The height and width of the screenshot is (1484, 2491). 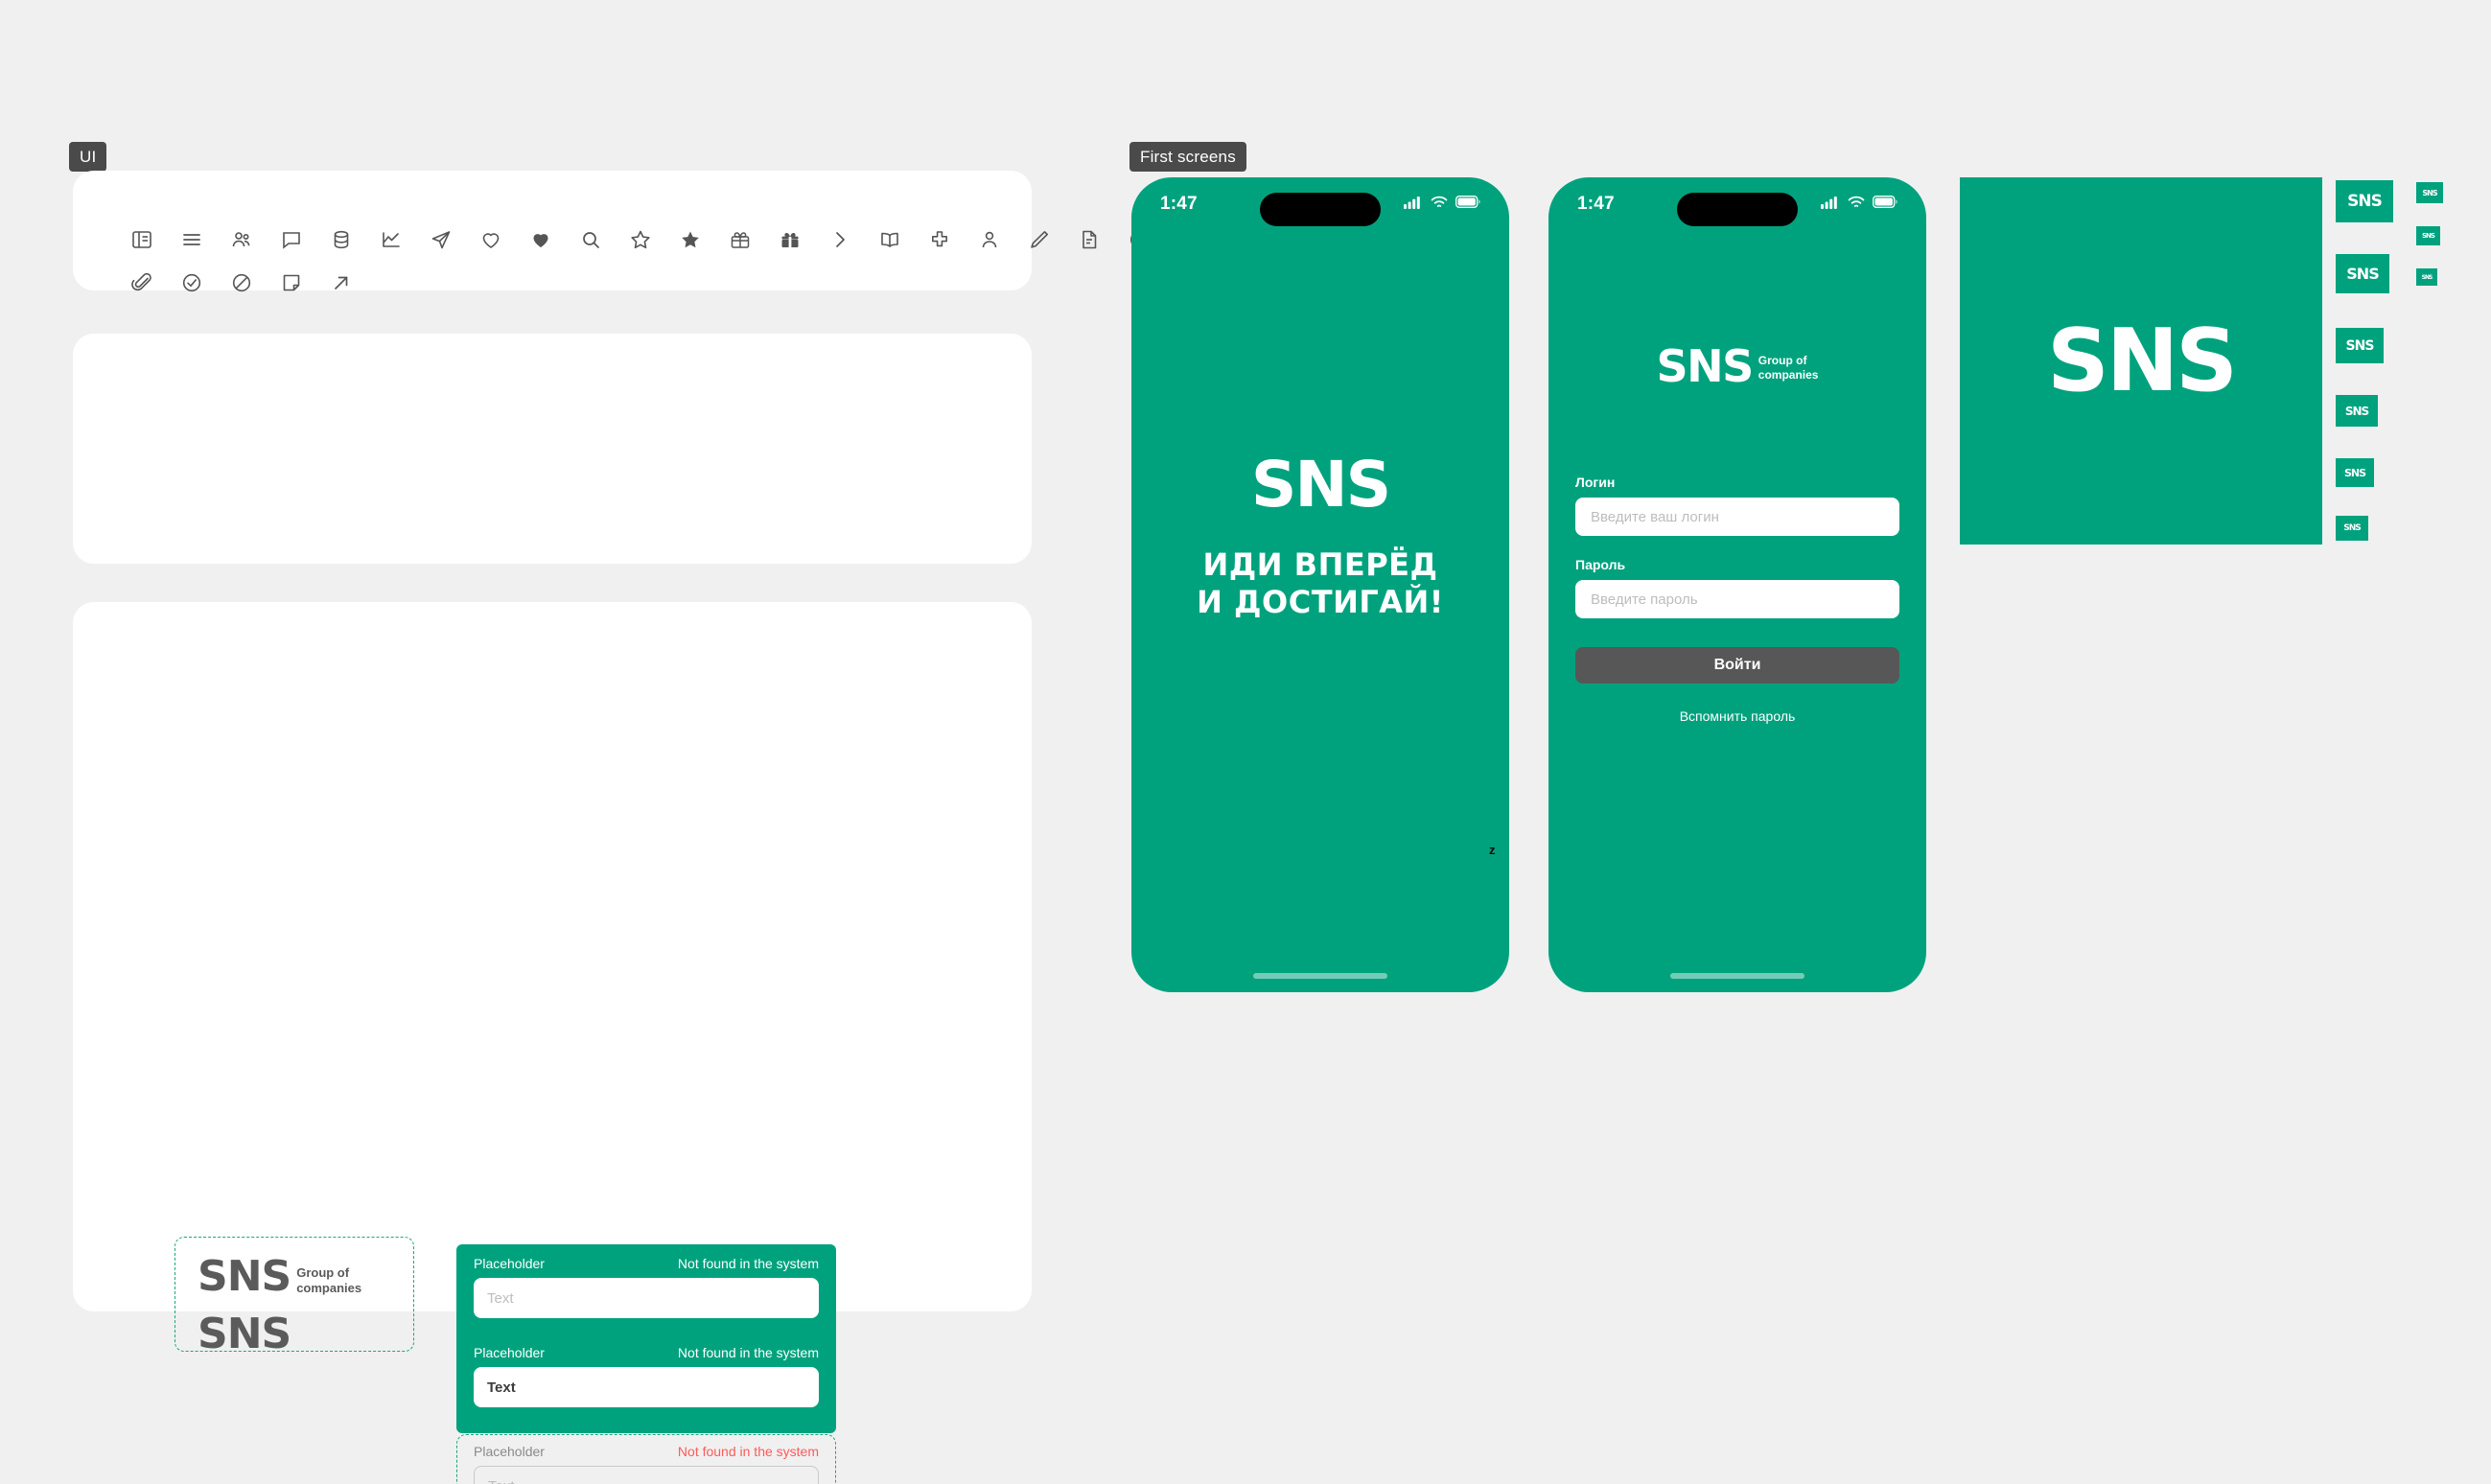 I want to click on book-open-icon, so click(x=141, y=239).